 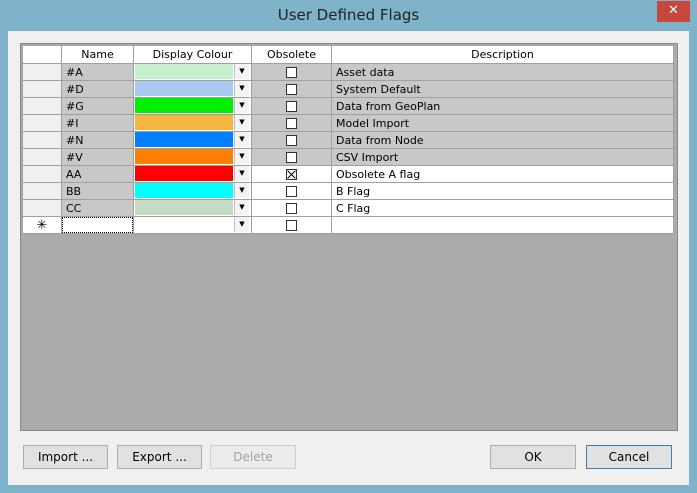 What do you see at coordinates (629, 457) in the screenshot?
I see `cancel-button: Cancel` at bounding box center [629, 457].